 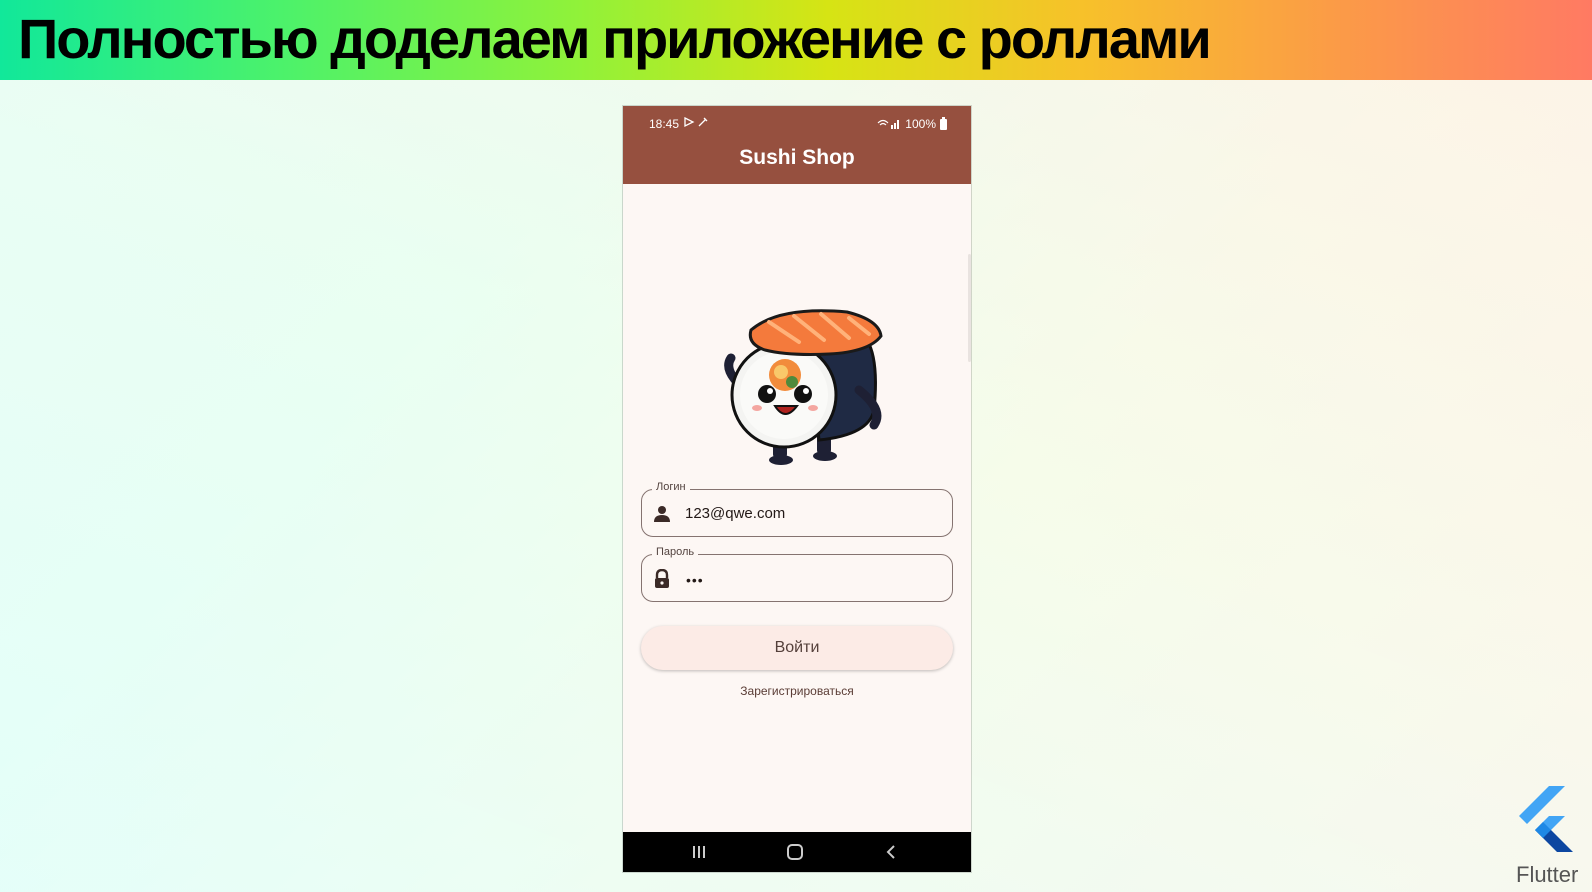 I want to click on back-icon, so click(x=891, y=852).